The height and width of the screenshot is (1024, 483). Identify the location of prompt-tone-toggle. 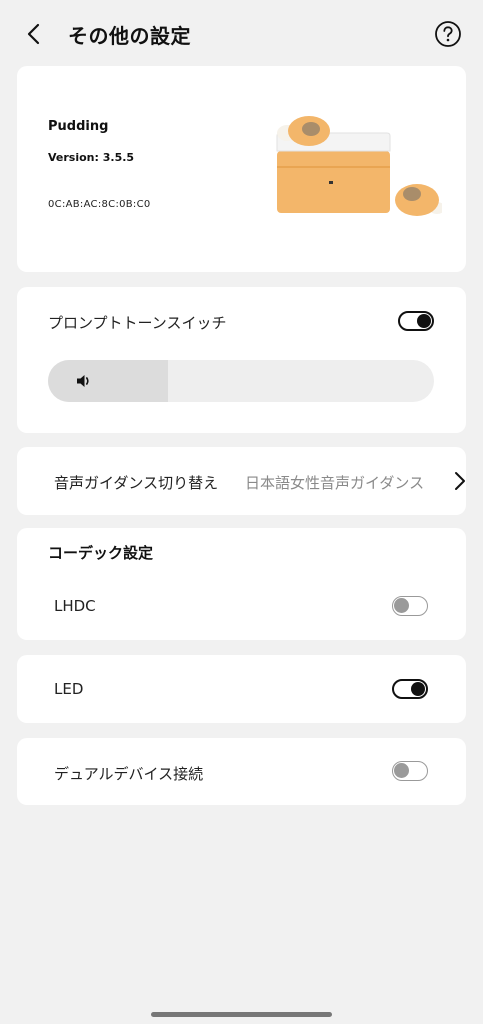
(416, 321).